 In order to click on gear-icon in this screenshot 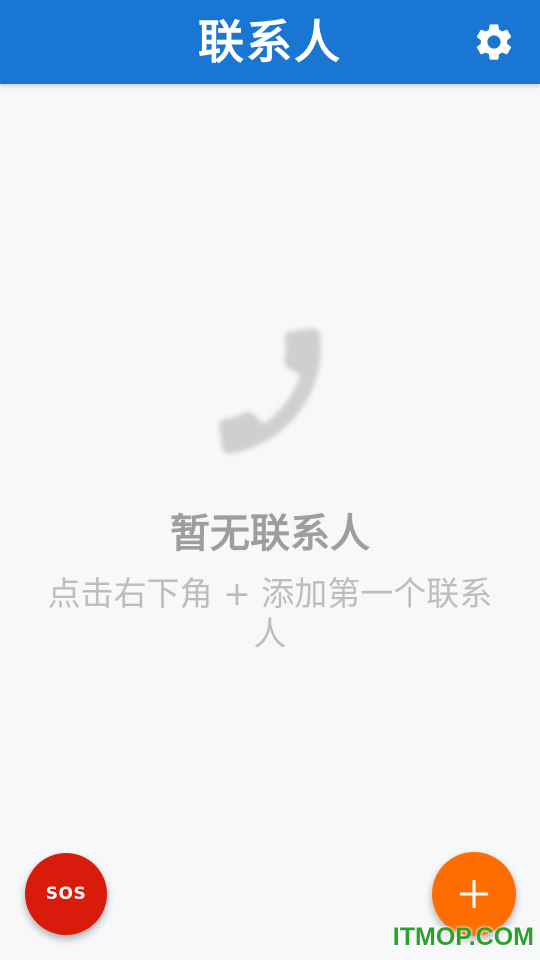, I will do `click(494, 42)`.